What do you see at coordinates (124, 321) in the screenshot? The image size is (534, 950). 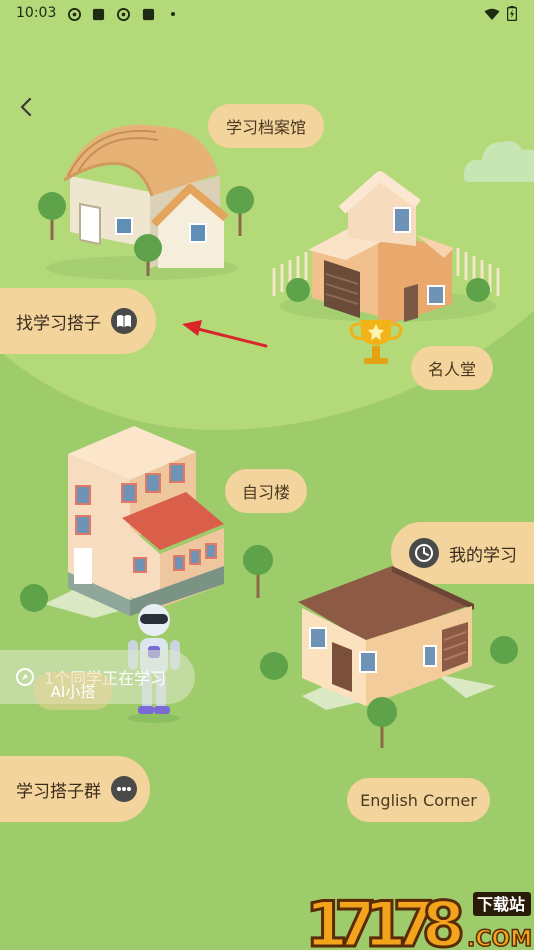 I see `book-icon` at bounding box center [124, 321].